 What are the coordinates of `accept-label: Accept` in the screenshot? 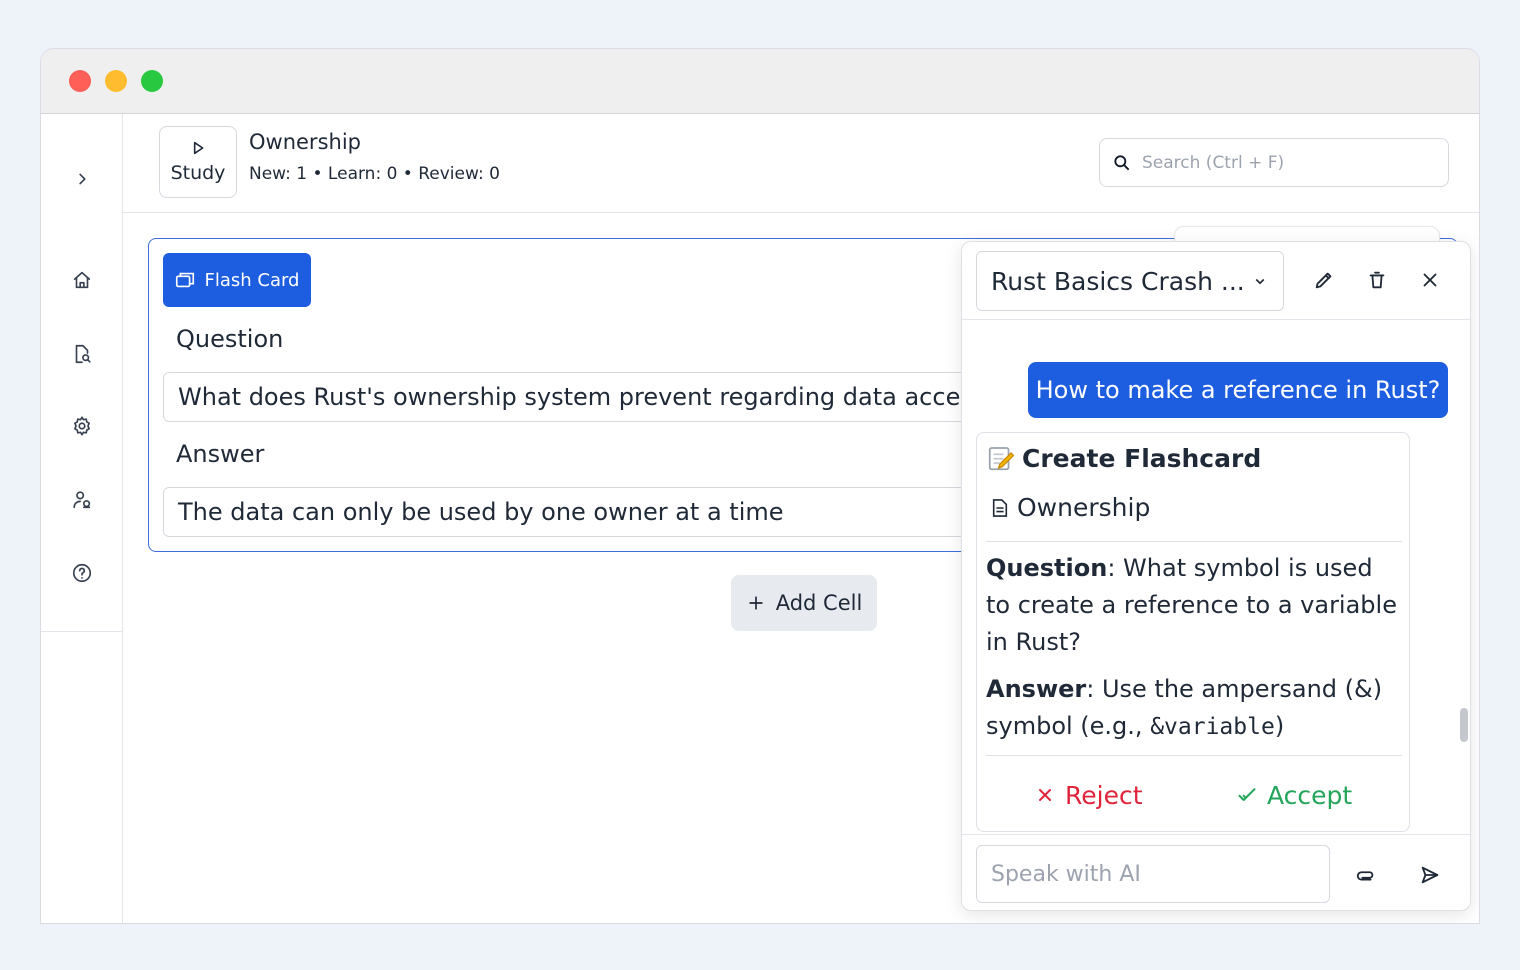 It's located at (1310, 795).